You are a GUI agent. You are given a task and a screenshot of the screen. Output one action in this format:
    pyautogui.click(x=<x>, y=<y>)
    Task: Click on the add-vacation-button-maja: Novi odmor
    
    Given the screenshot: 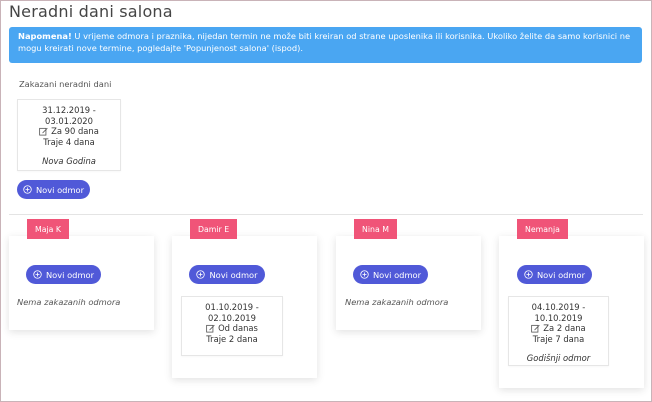 What is the action you would take?
    pyautogui.click(x=63, y=274)
    